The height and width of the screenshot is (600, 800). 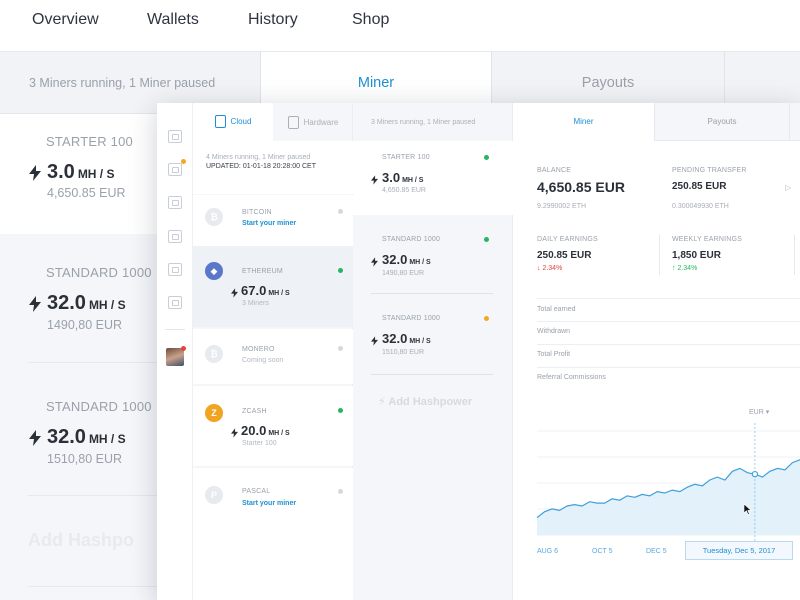 I want to click on updated-text: UPDATED: 01-01-18 20:28:00 CET, so click(x=261, y=166).